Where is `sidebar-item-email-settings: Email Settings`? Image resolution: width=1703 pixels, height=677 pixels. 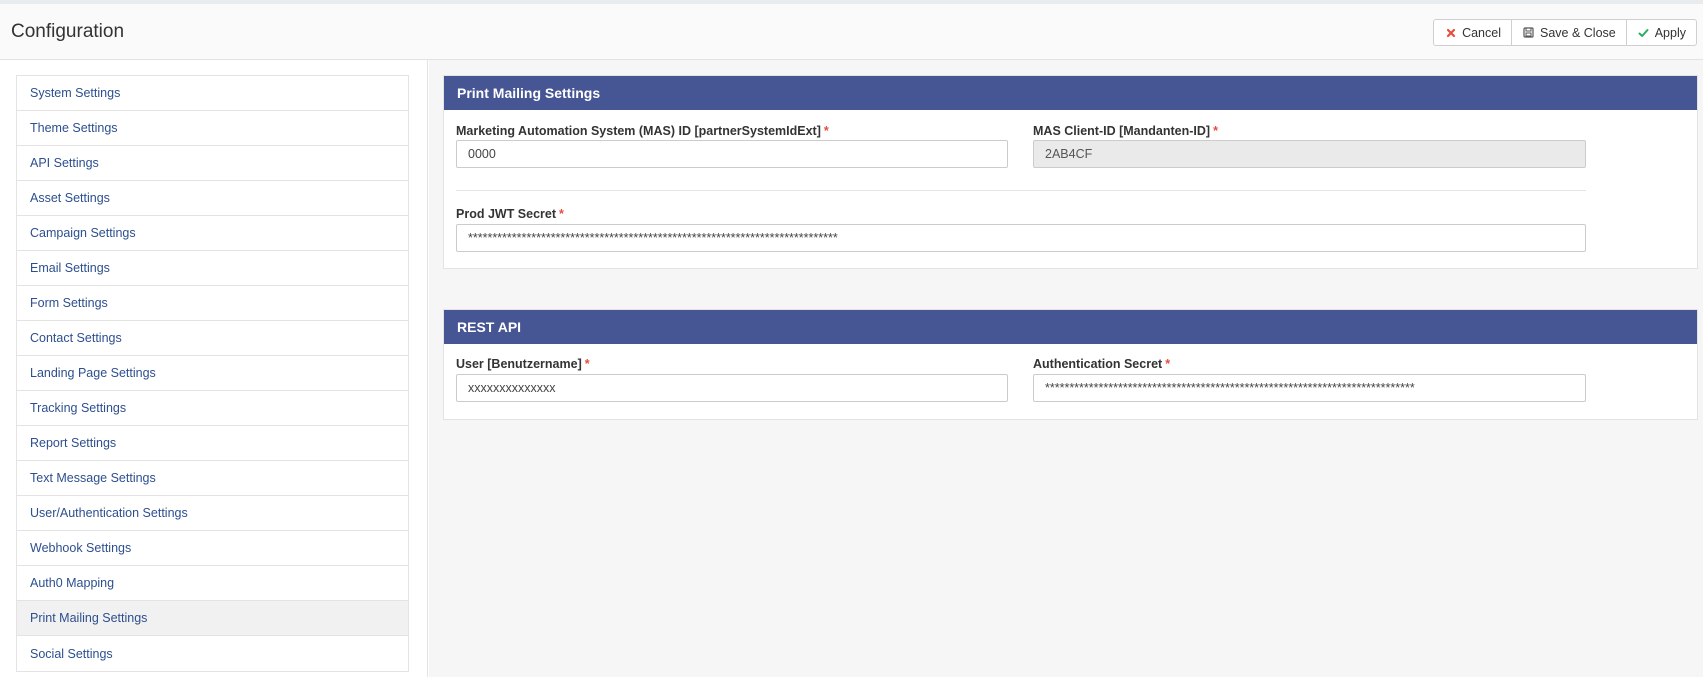 sidebar-item-email-settings: Email Settings is located at coordinates (212, 268).